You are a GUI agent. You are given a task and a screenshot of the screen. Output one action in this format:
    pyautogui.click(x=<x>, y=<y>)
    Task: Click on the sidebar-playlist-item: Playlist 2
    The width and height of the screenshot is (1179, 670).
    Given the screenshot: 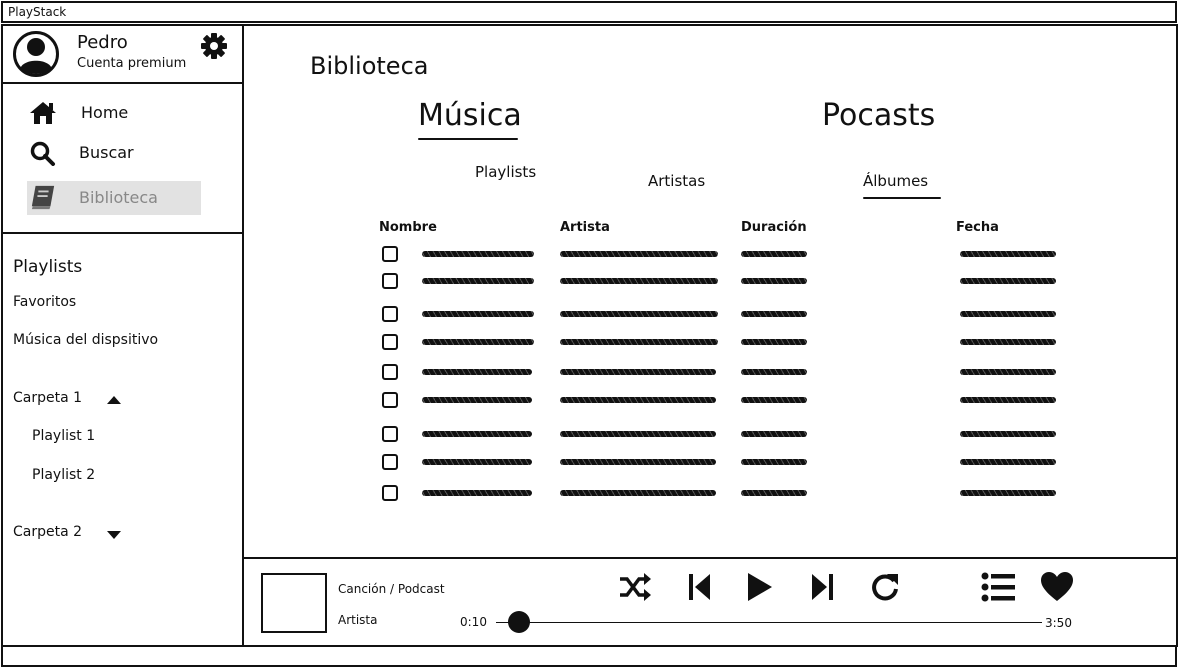 What is the action you would take?
    pyautogui.click(x=63, y=475)
    